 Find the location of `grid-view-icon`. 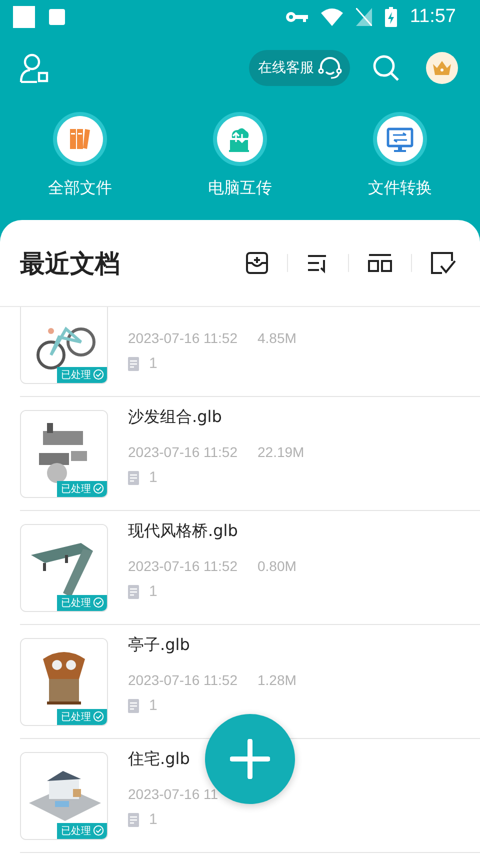

grid-view-icon is located at coordinates (380, 263).